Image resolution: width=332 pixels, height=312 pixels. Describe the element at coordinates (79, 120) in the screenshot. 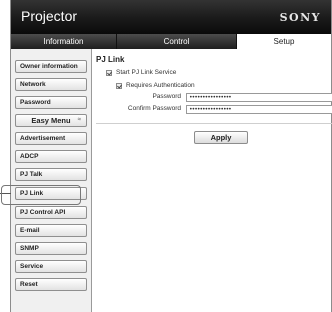

I see `collapse-caret-icon: ≈` at that location.